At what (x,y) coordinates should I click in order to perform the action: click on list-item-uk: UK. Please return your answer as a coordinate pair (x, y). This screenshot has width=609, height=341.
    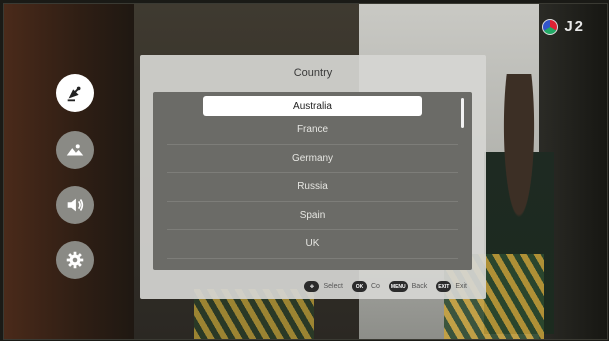
    Looking at the image, I should click on (312, 244).